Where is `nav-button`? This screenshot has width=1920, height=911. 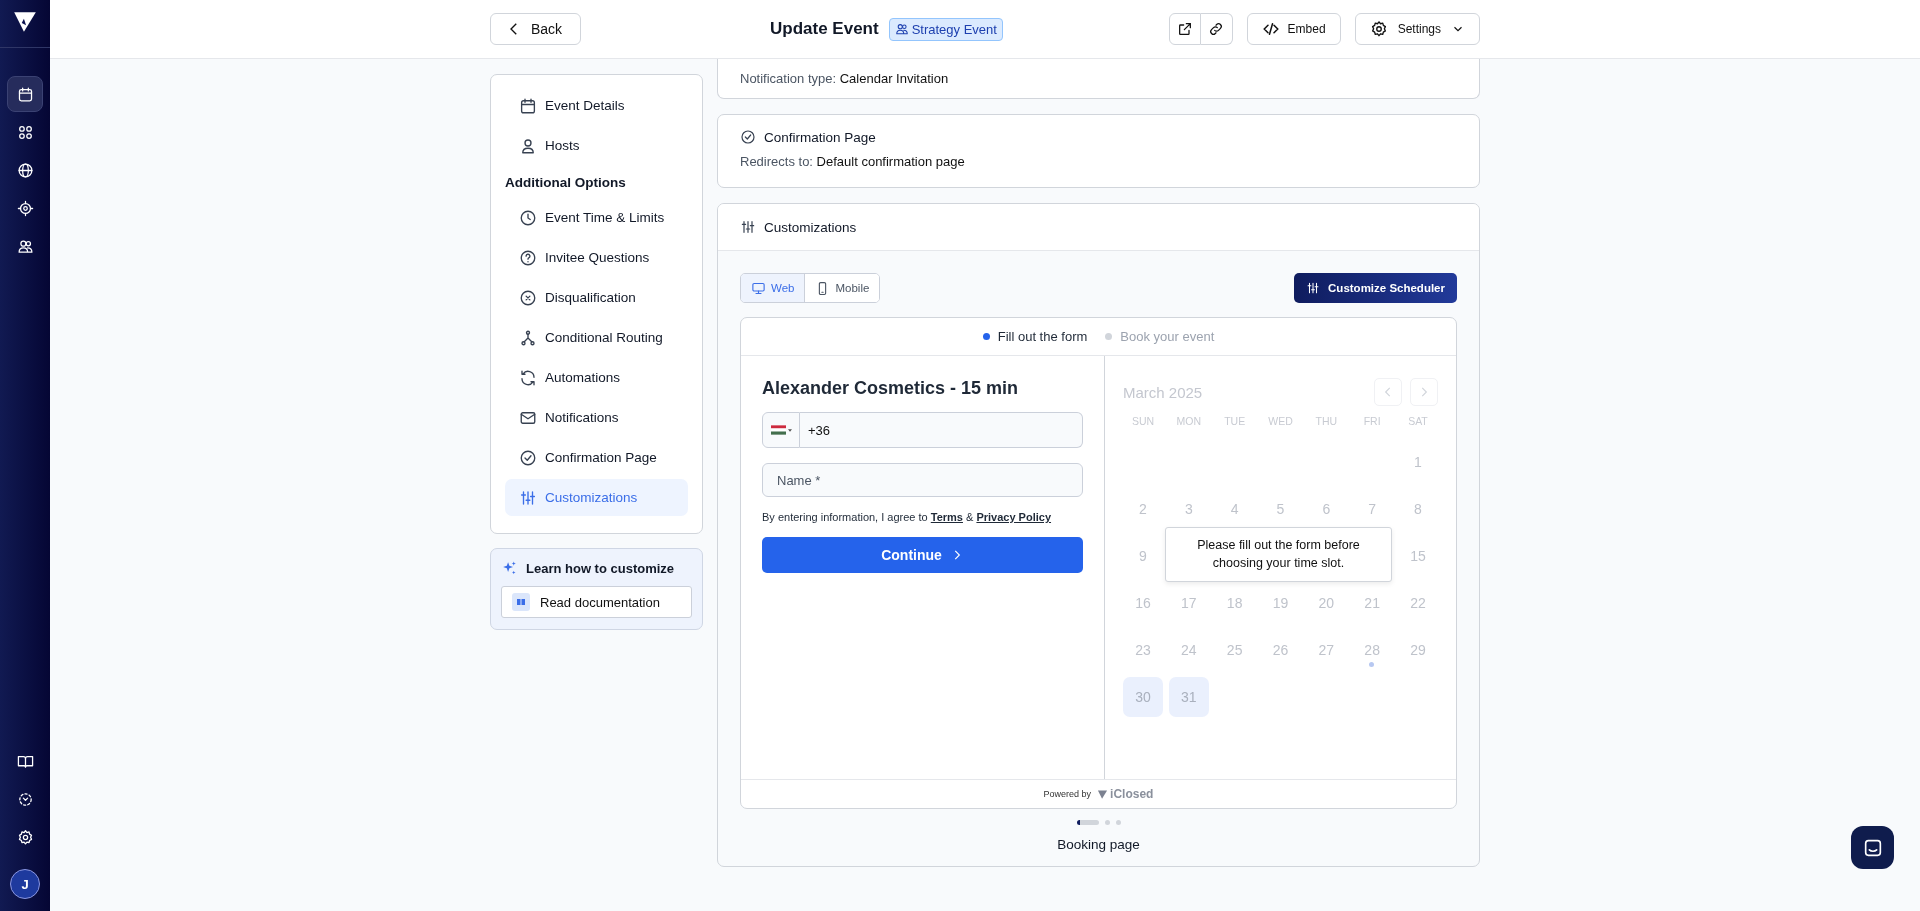
nav-button is located at coordinates (25, 94).